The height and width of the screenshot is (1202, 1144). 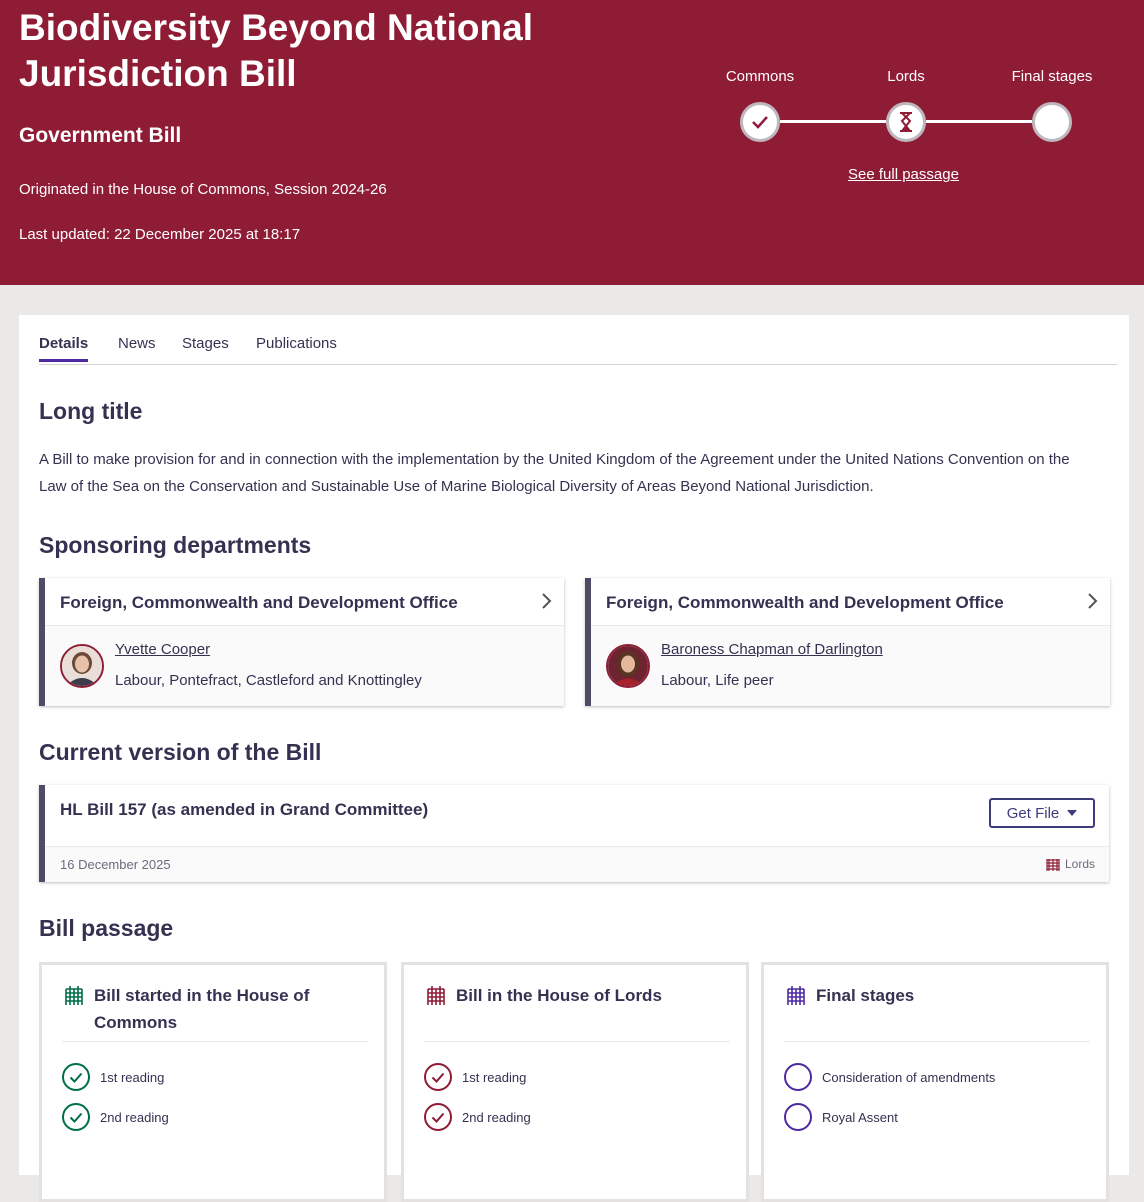 What do you see at coordinates (162, 649) in the screenshot?
I see `member-link: Yvette Cooper` at bounding box center [162, 649].